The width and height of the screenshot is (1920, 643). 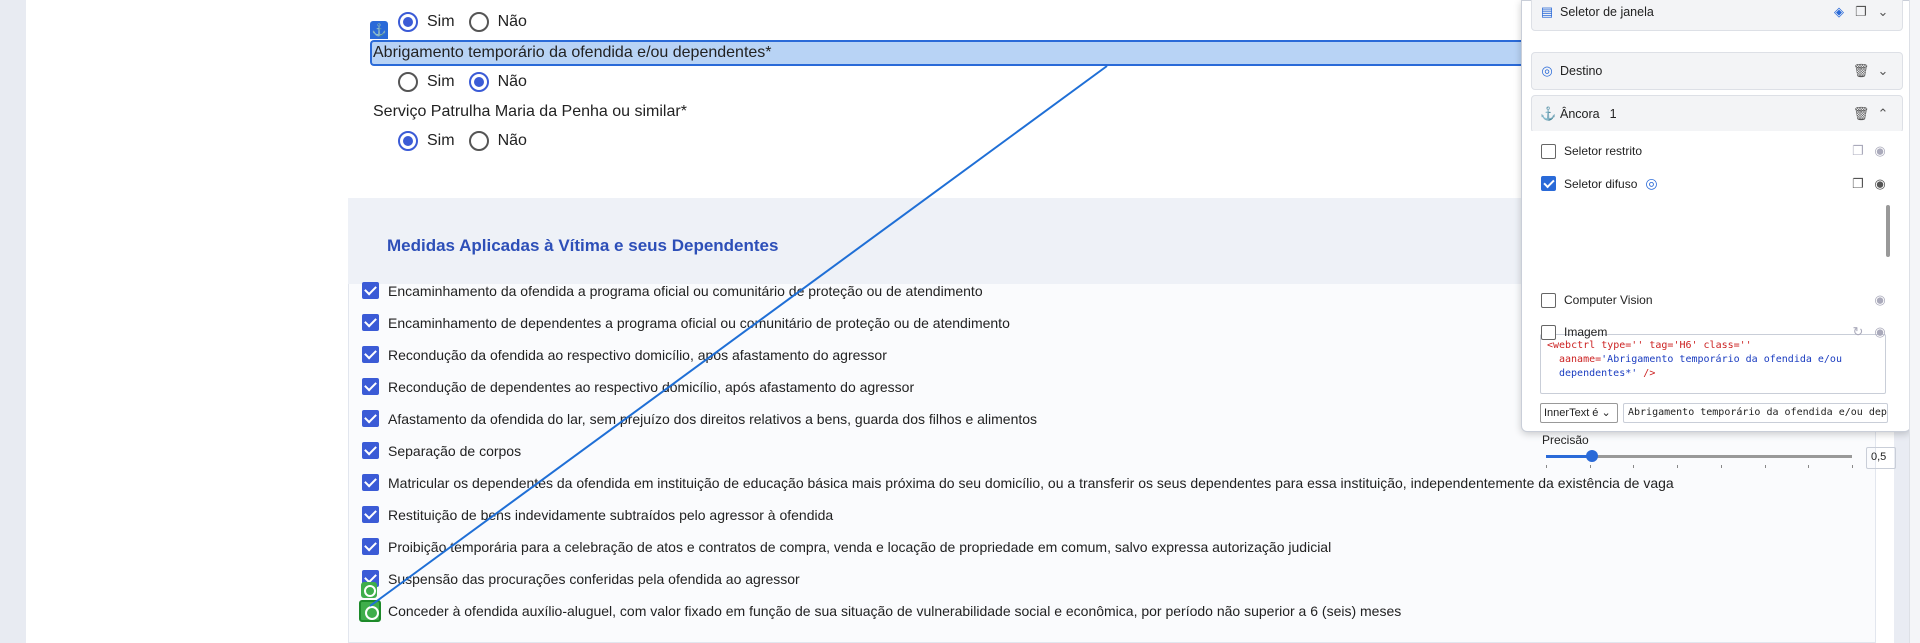 I want to click on code-value-cont: dependentes*', so click(x=1598, y=373).